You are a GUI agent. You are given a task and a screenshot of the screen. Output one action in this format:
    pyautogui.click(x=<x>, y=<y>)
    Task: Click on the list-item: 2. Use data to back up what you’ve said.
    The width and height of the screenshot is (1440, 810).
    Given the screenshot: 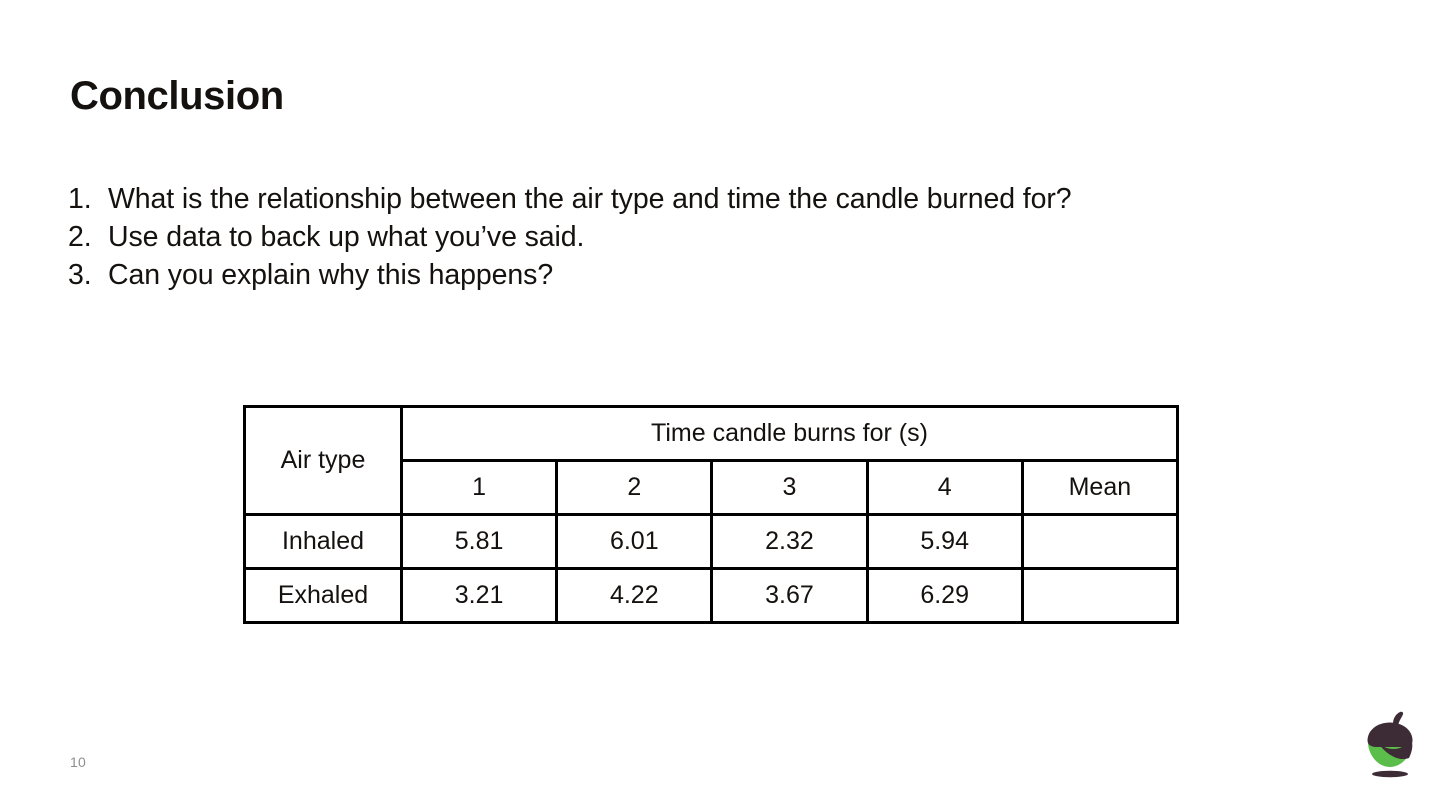 What is the action you would take?
    pyautogui.click(x=693, y=237)
    